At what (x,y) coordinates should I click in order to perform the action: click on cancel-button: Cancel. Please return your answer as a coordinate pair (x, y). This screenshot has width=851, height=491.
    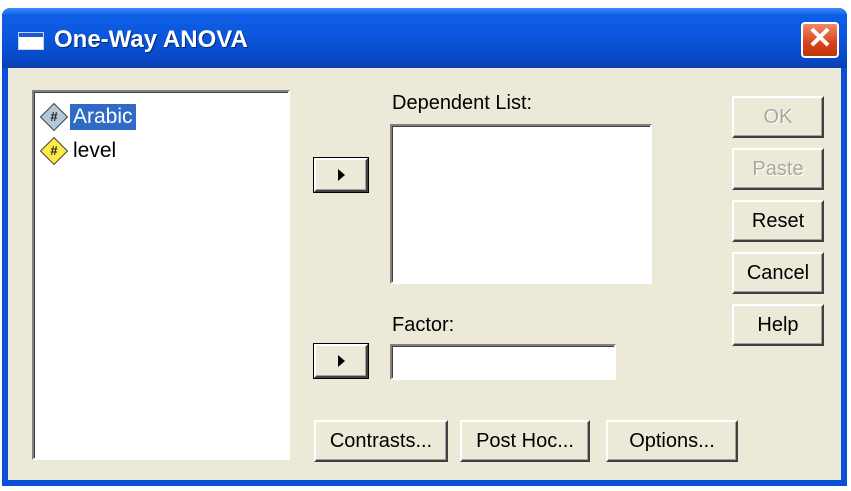
    Looking at the image, I should click on (778, 273).